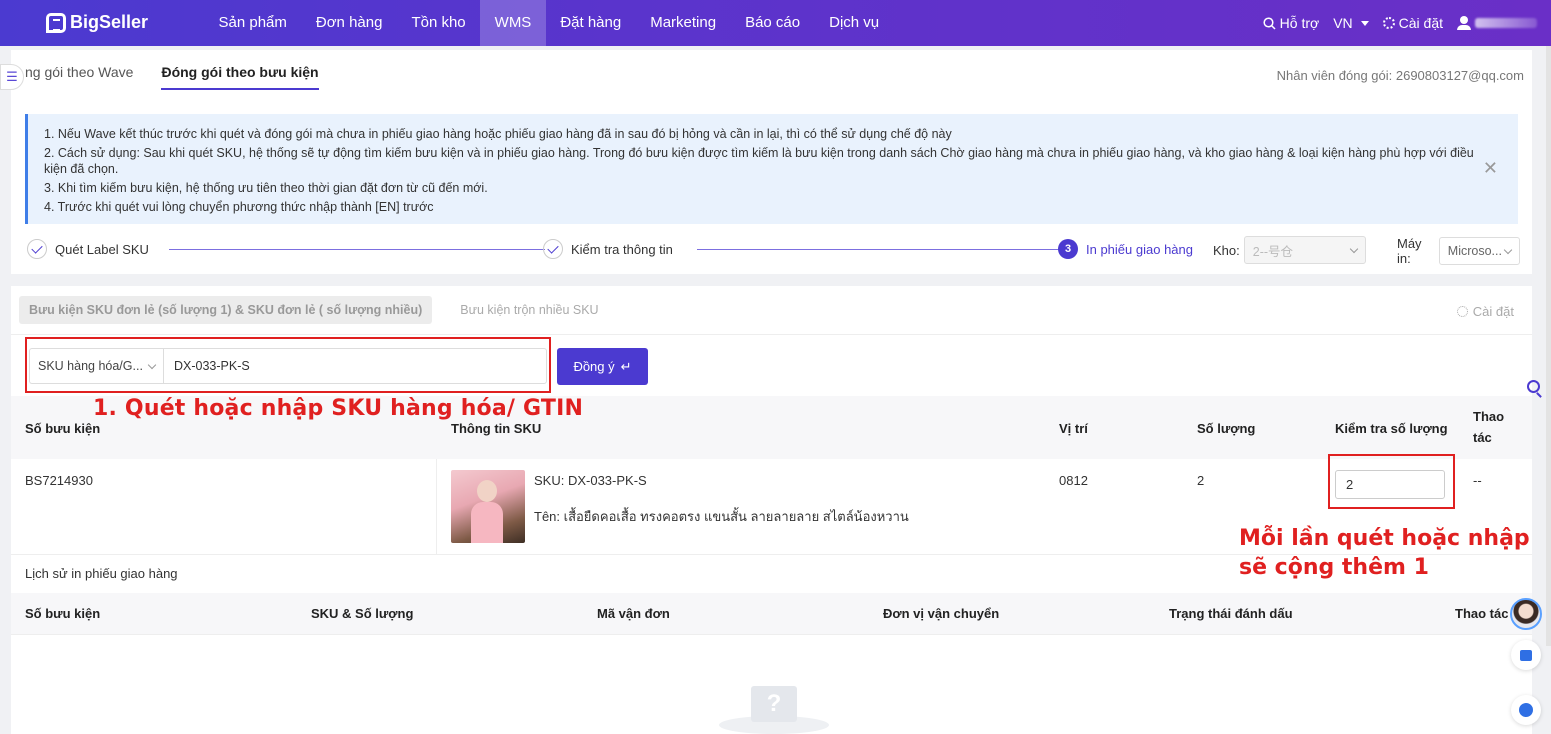 Image resolution: width=1551 pixels, height=734 pixels. I want to click on language-select: VN, so click(1351, 23).